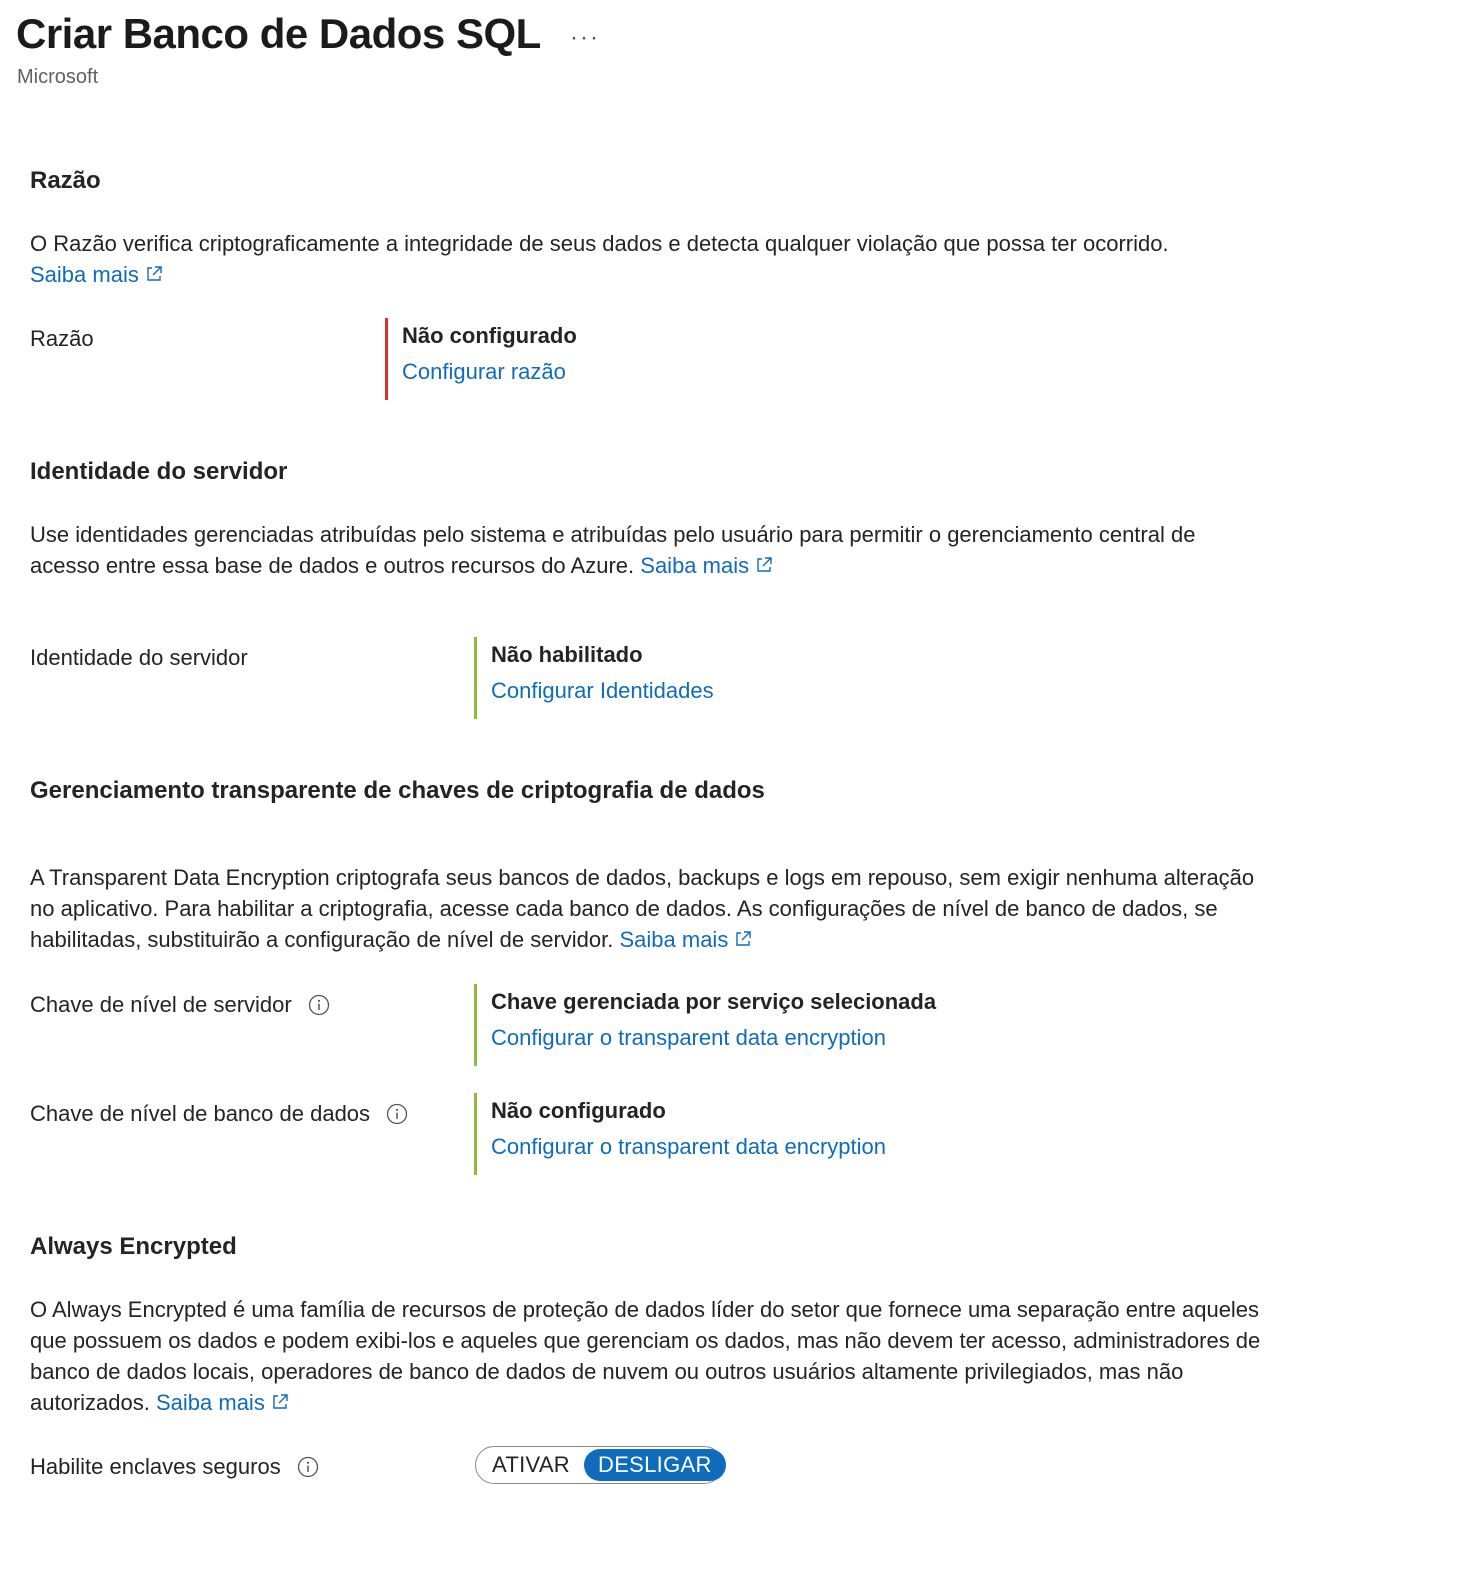 The image size is (1462, 1584). What do you see at coordinates (567, 654) in the screenshot?
I see `identity-status: Não habilitado` at bounding box center [567, 654].